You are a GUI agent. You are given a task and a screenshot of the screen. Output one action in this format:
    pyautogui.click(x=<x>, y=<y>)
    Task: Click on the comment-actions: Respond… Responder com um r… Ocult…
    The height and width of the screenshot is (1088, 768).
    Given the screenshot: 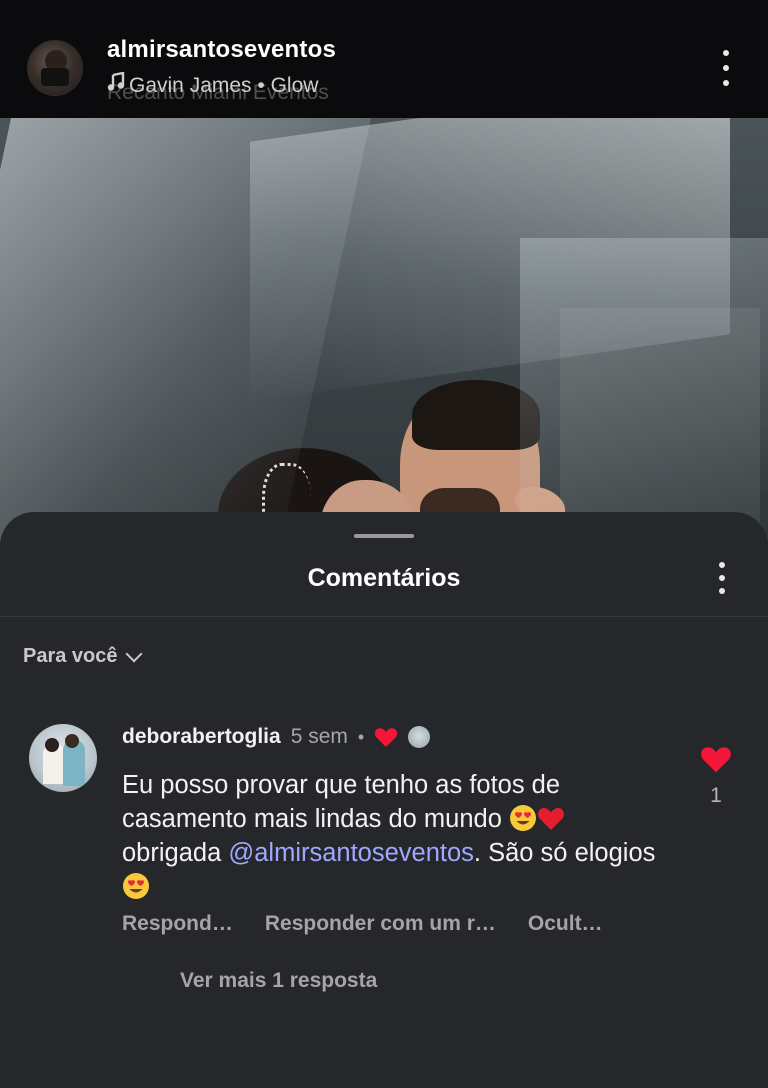 What is the action you would take?
    pyautogui.click(x=362, y=924)
    